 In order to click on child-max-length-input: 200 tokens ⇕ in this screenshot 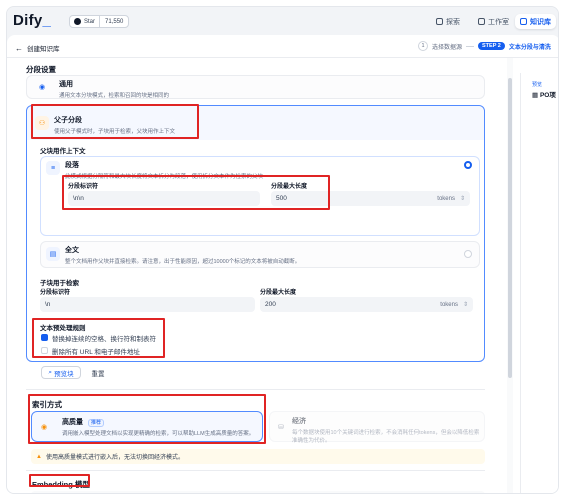, I will do `click(366, 304)`.